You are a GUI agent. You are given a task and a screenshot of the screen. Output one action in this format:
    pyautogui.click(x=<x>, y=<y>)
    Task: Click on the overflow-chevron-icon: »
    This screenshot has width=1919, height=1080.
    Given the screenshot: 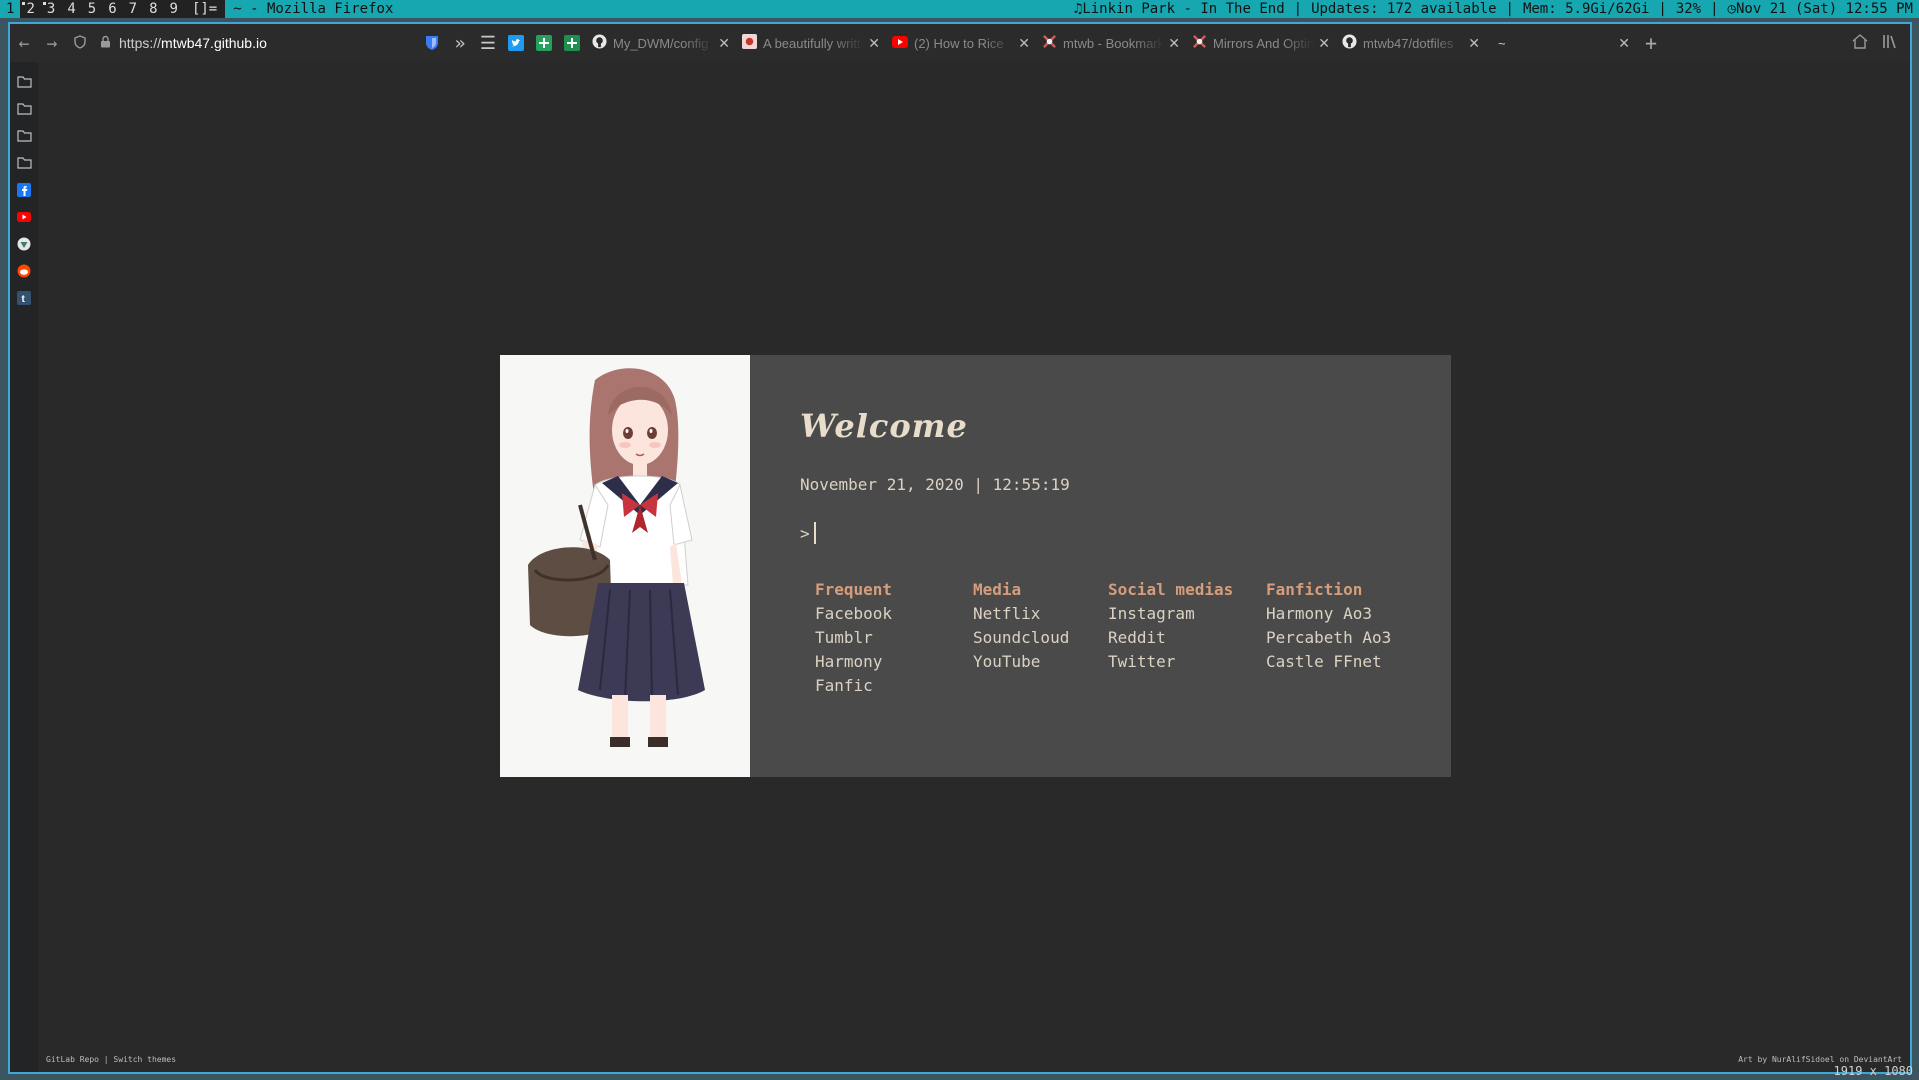 What is the action you would take?
    pyautogui.click(x=460, y=43)
    